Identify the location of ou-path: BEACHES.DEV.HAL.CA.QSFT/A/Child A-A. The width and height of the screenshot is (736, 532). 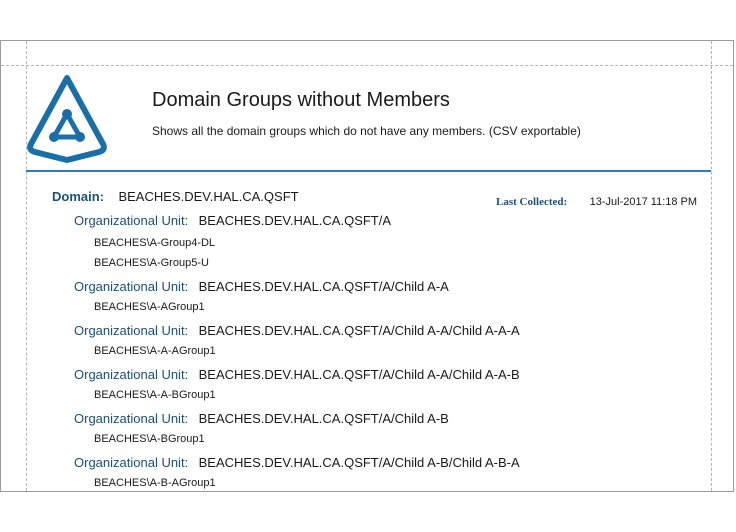
(323, 286).